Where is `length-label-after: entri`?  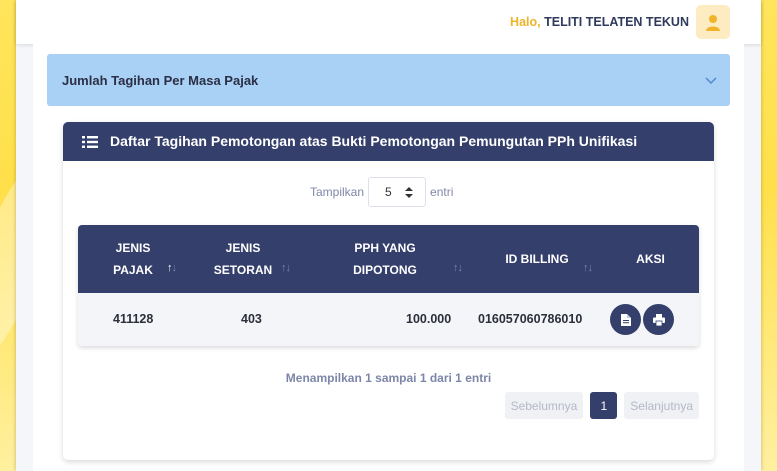
length-label-after: entri is located at coordinates (442, 192).